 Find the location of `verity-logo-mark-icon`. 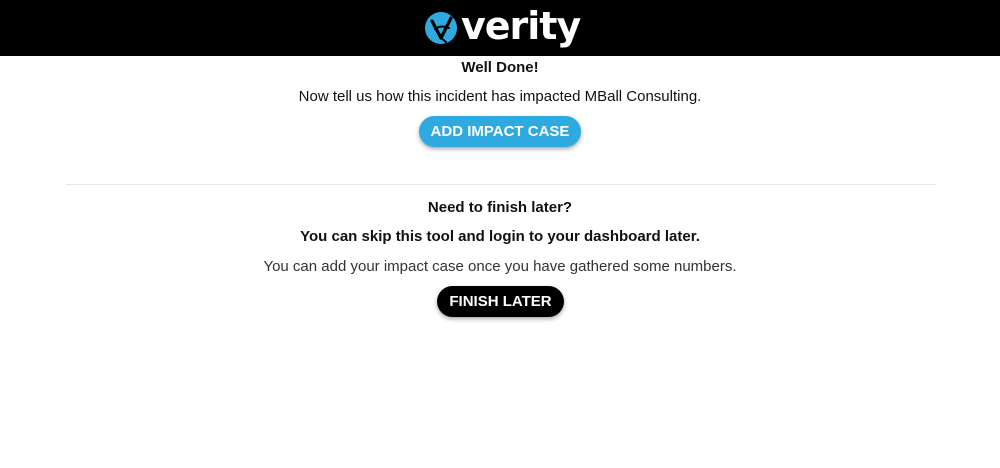

verity-logo-mark-icon is located at coordinates (441, 28).